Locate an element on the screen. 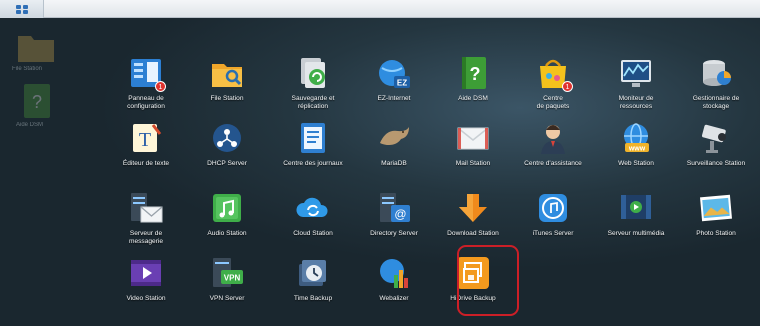  itunes-icon is located at coordinates (553, 208).